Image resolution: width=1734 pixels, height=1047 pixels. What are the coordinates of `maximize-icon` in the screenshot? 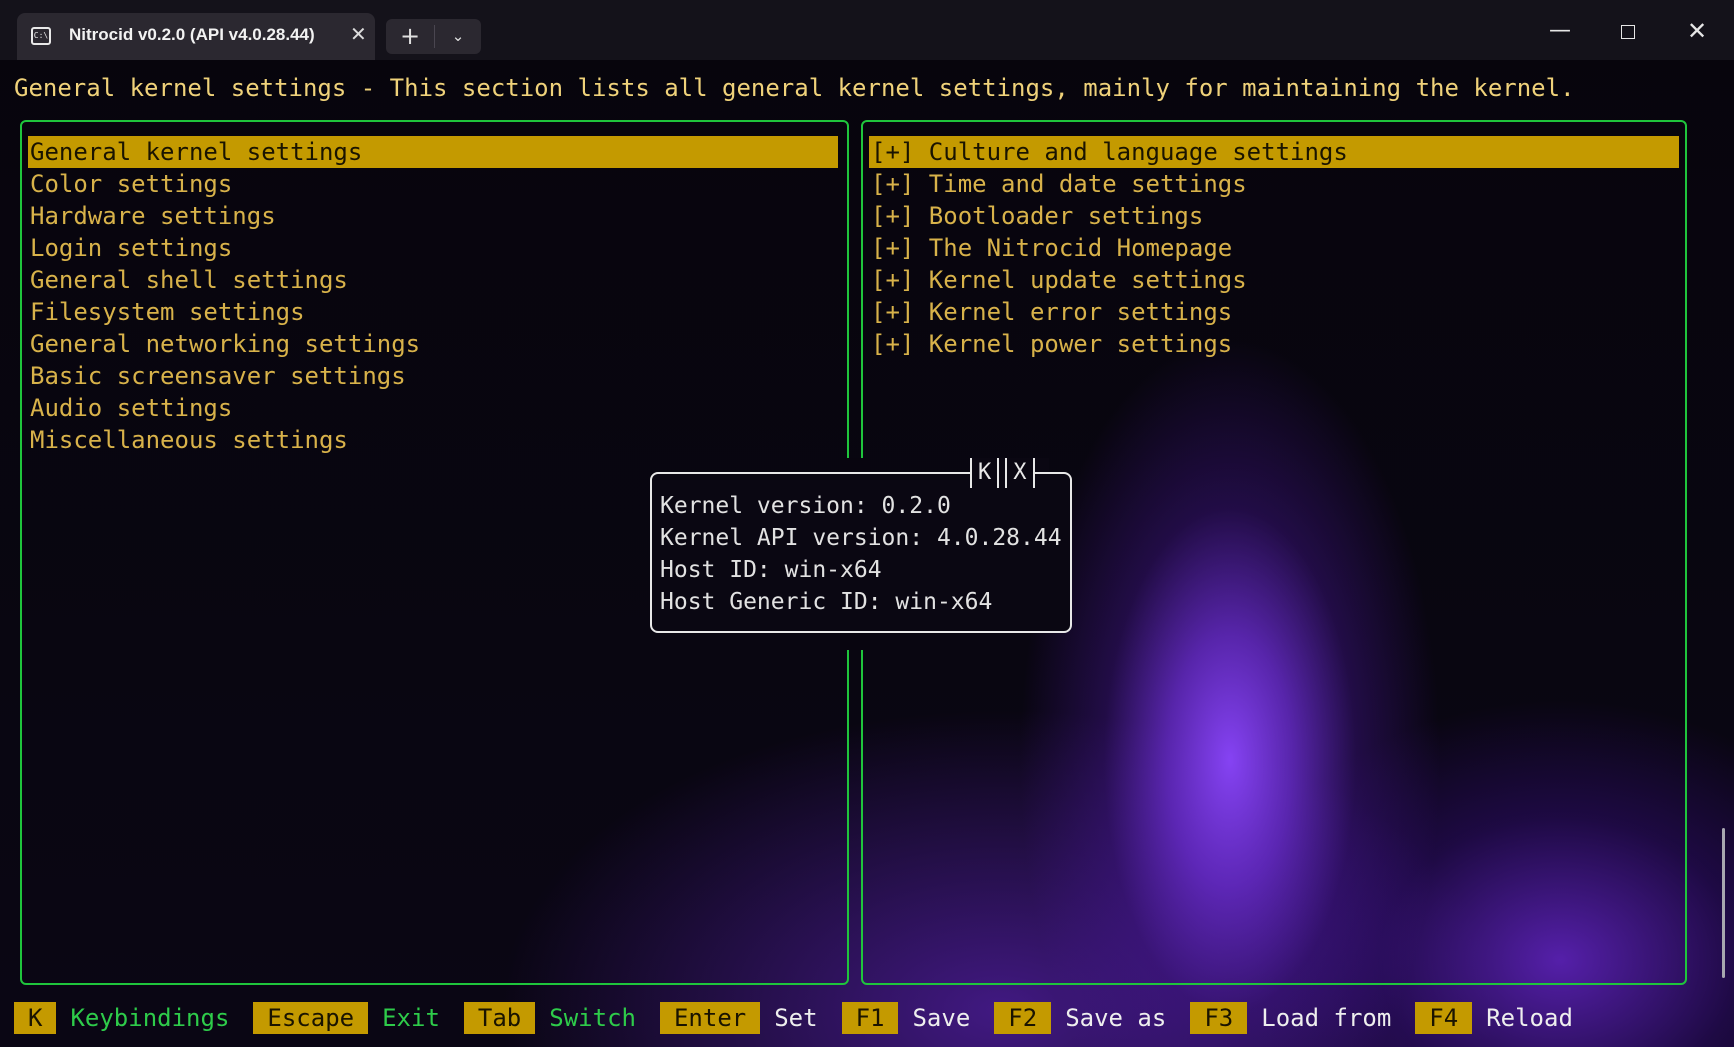 It's located at (1628, 31).